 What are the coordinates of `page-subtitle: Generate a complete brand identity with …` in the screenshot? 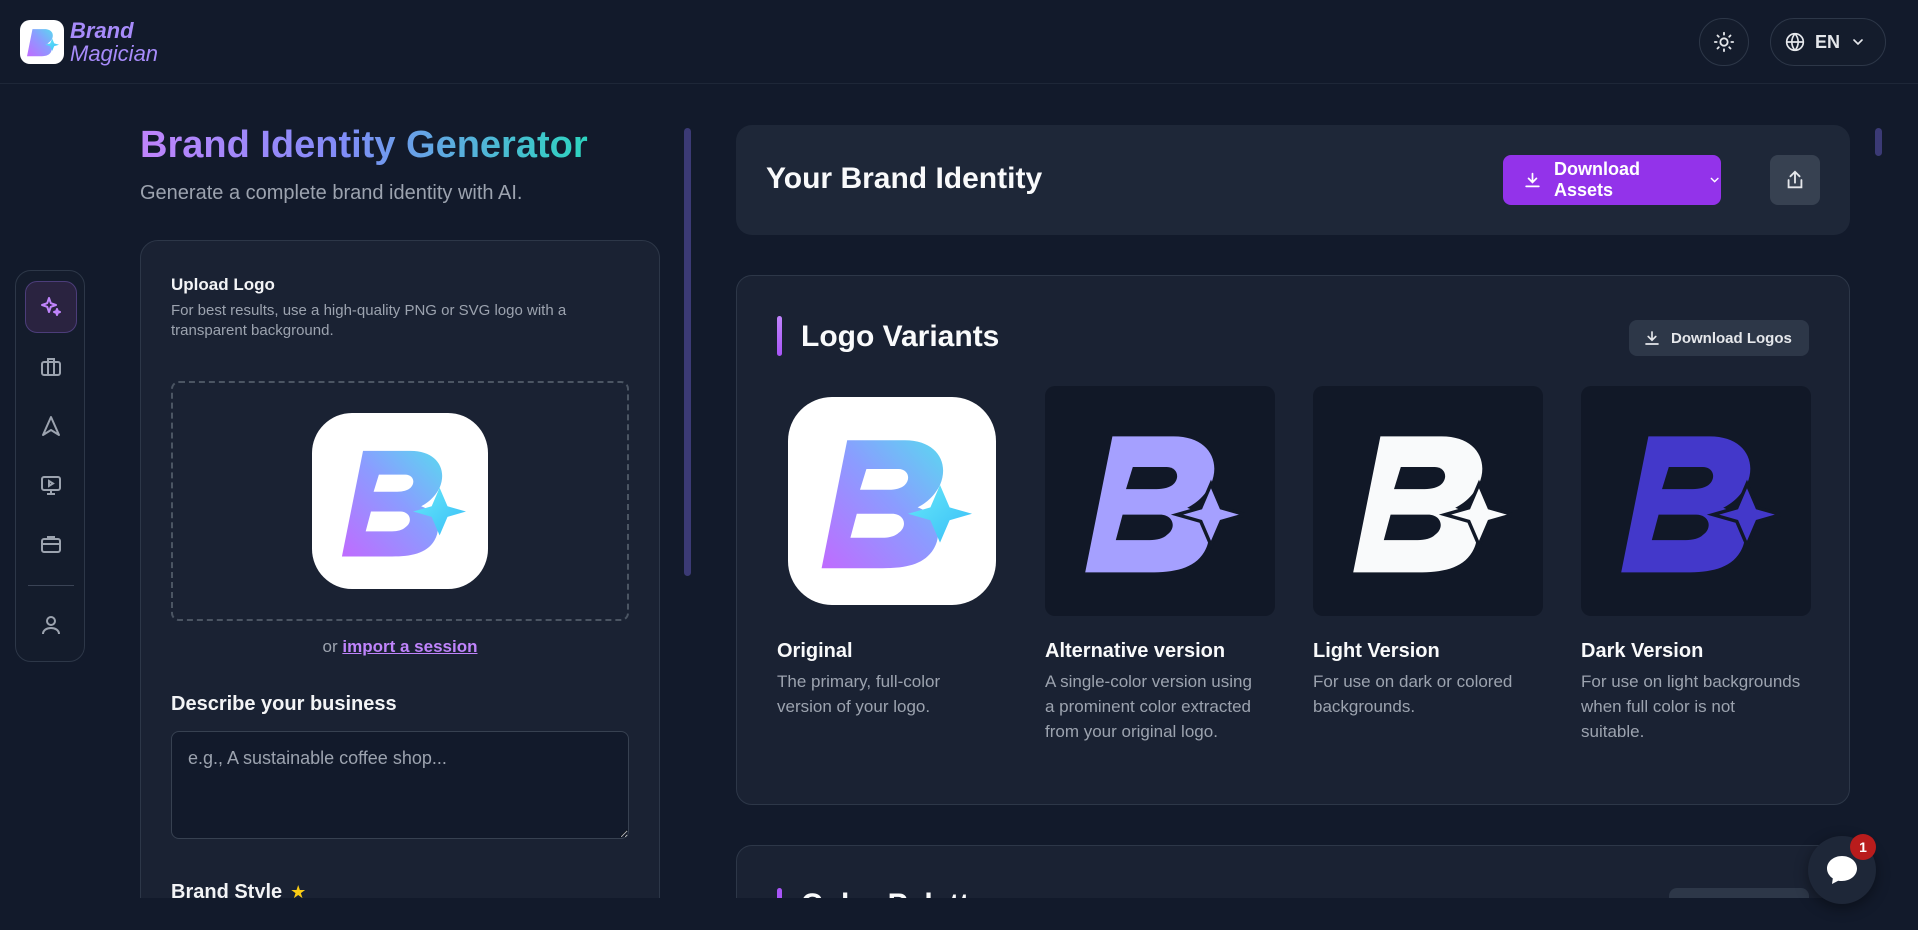 It's located at (331, 193).